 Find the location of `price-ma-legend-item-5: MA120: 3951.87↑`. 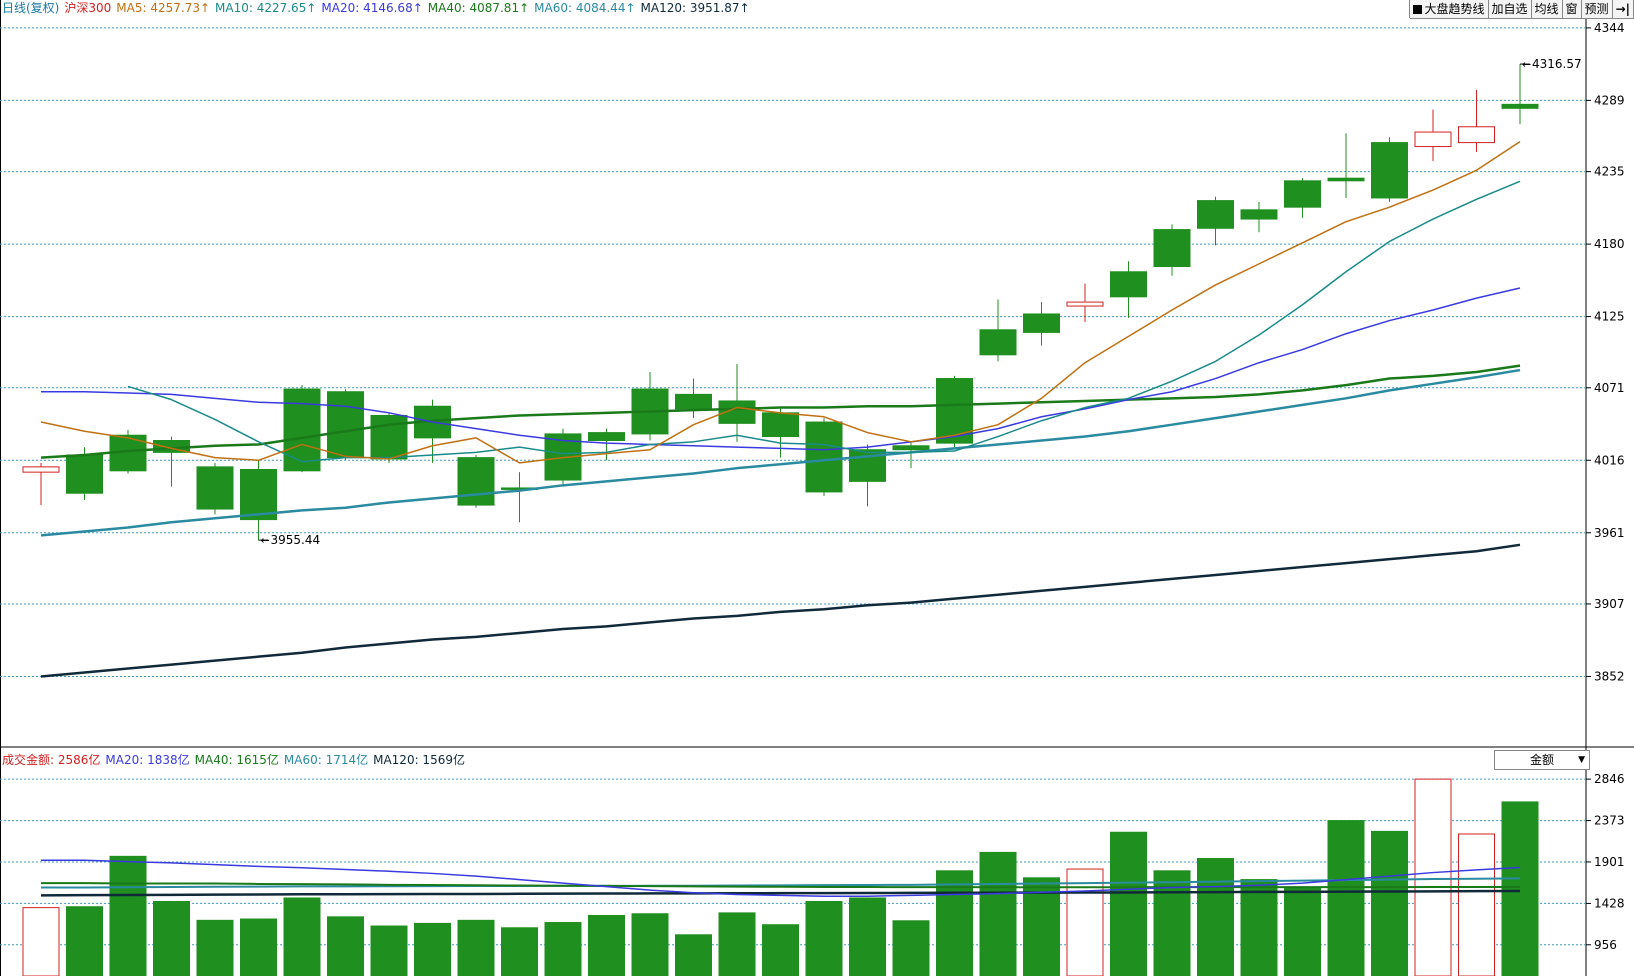

price-ma-legend-item-5: MA120: 3951.87↑ is located at coordinates (695, 8).